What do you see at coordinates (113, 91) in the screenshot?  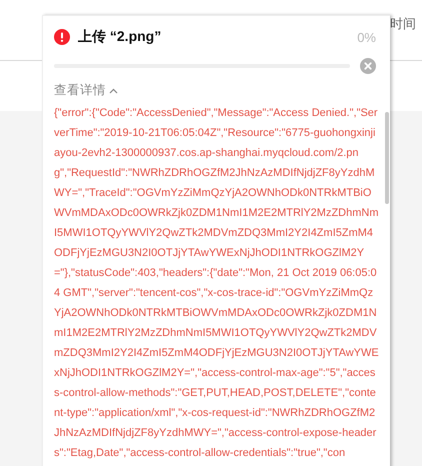 I see `chevron-icon` at bounding box center [113, 91].